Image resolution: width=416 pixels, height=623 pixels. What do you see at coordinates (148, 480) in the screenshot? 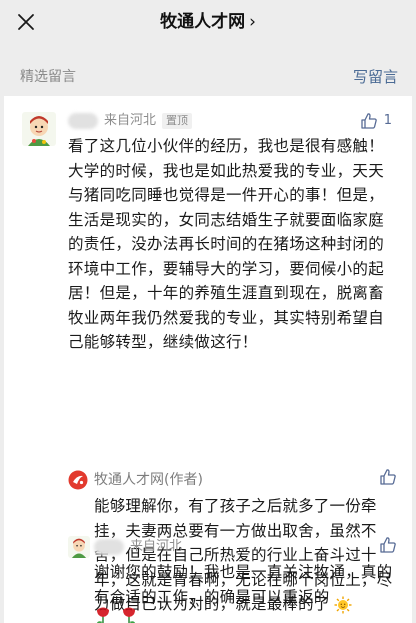
I see `reply-author: 牧通人才网(作者)` at bounding box center [148, 480].